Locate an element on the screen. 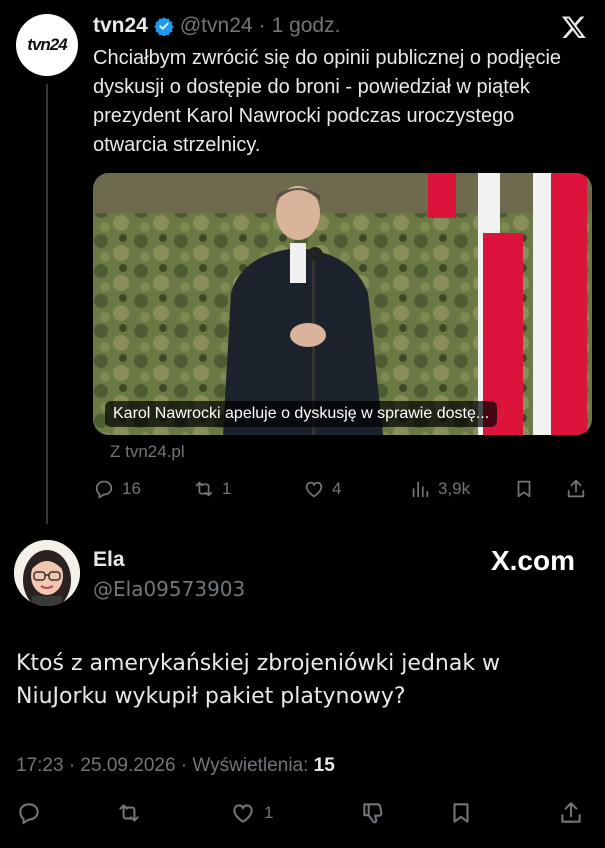 The height and width of the screenshot is (848, 605). verified-badge-icon is located at coordinates (164, 26).